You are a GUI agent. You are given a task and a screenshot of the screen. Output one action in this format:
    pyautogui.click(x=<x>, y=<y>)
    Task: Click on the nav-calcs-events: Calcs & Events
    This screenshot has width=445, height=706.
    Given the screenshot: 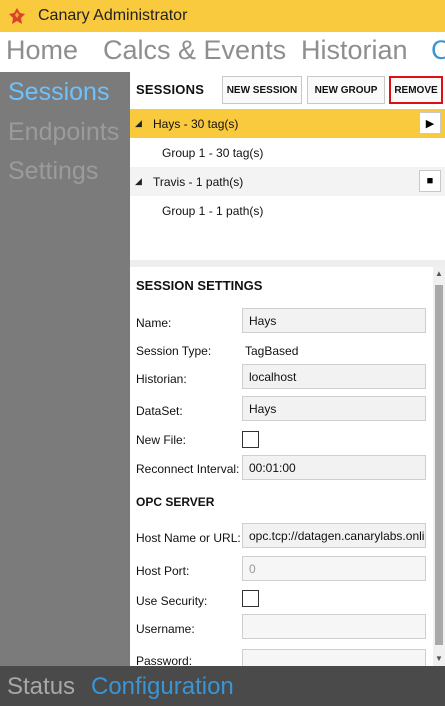 What is the action you would take?
    pyautogui.click(x=194, y=50)
    